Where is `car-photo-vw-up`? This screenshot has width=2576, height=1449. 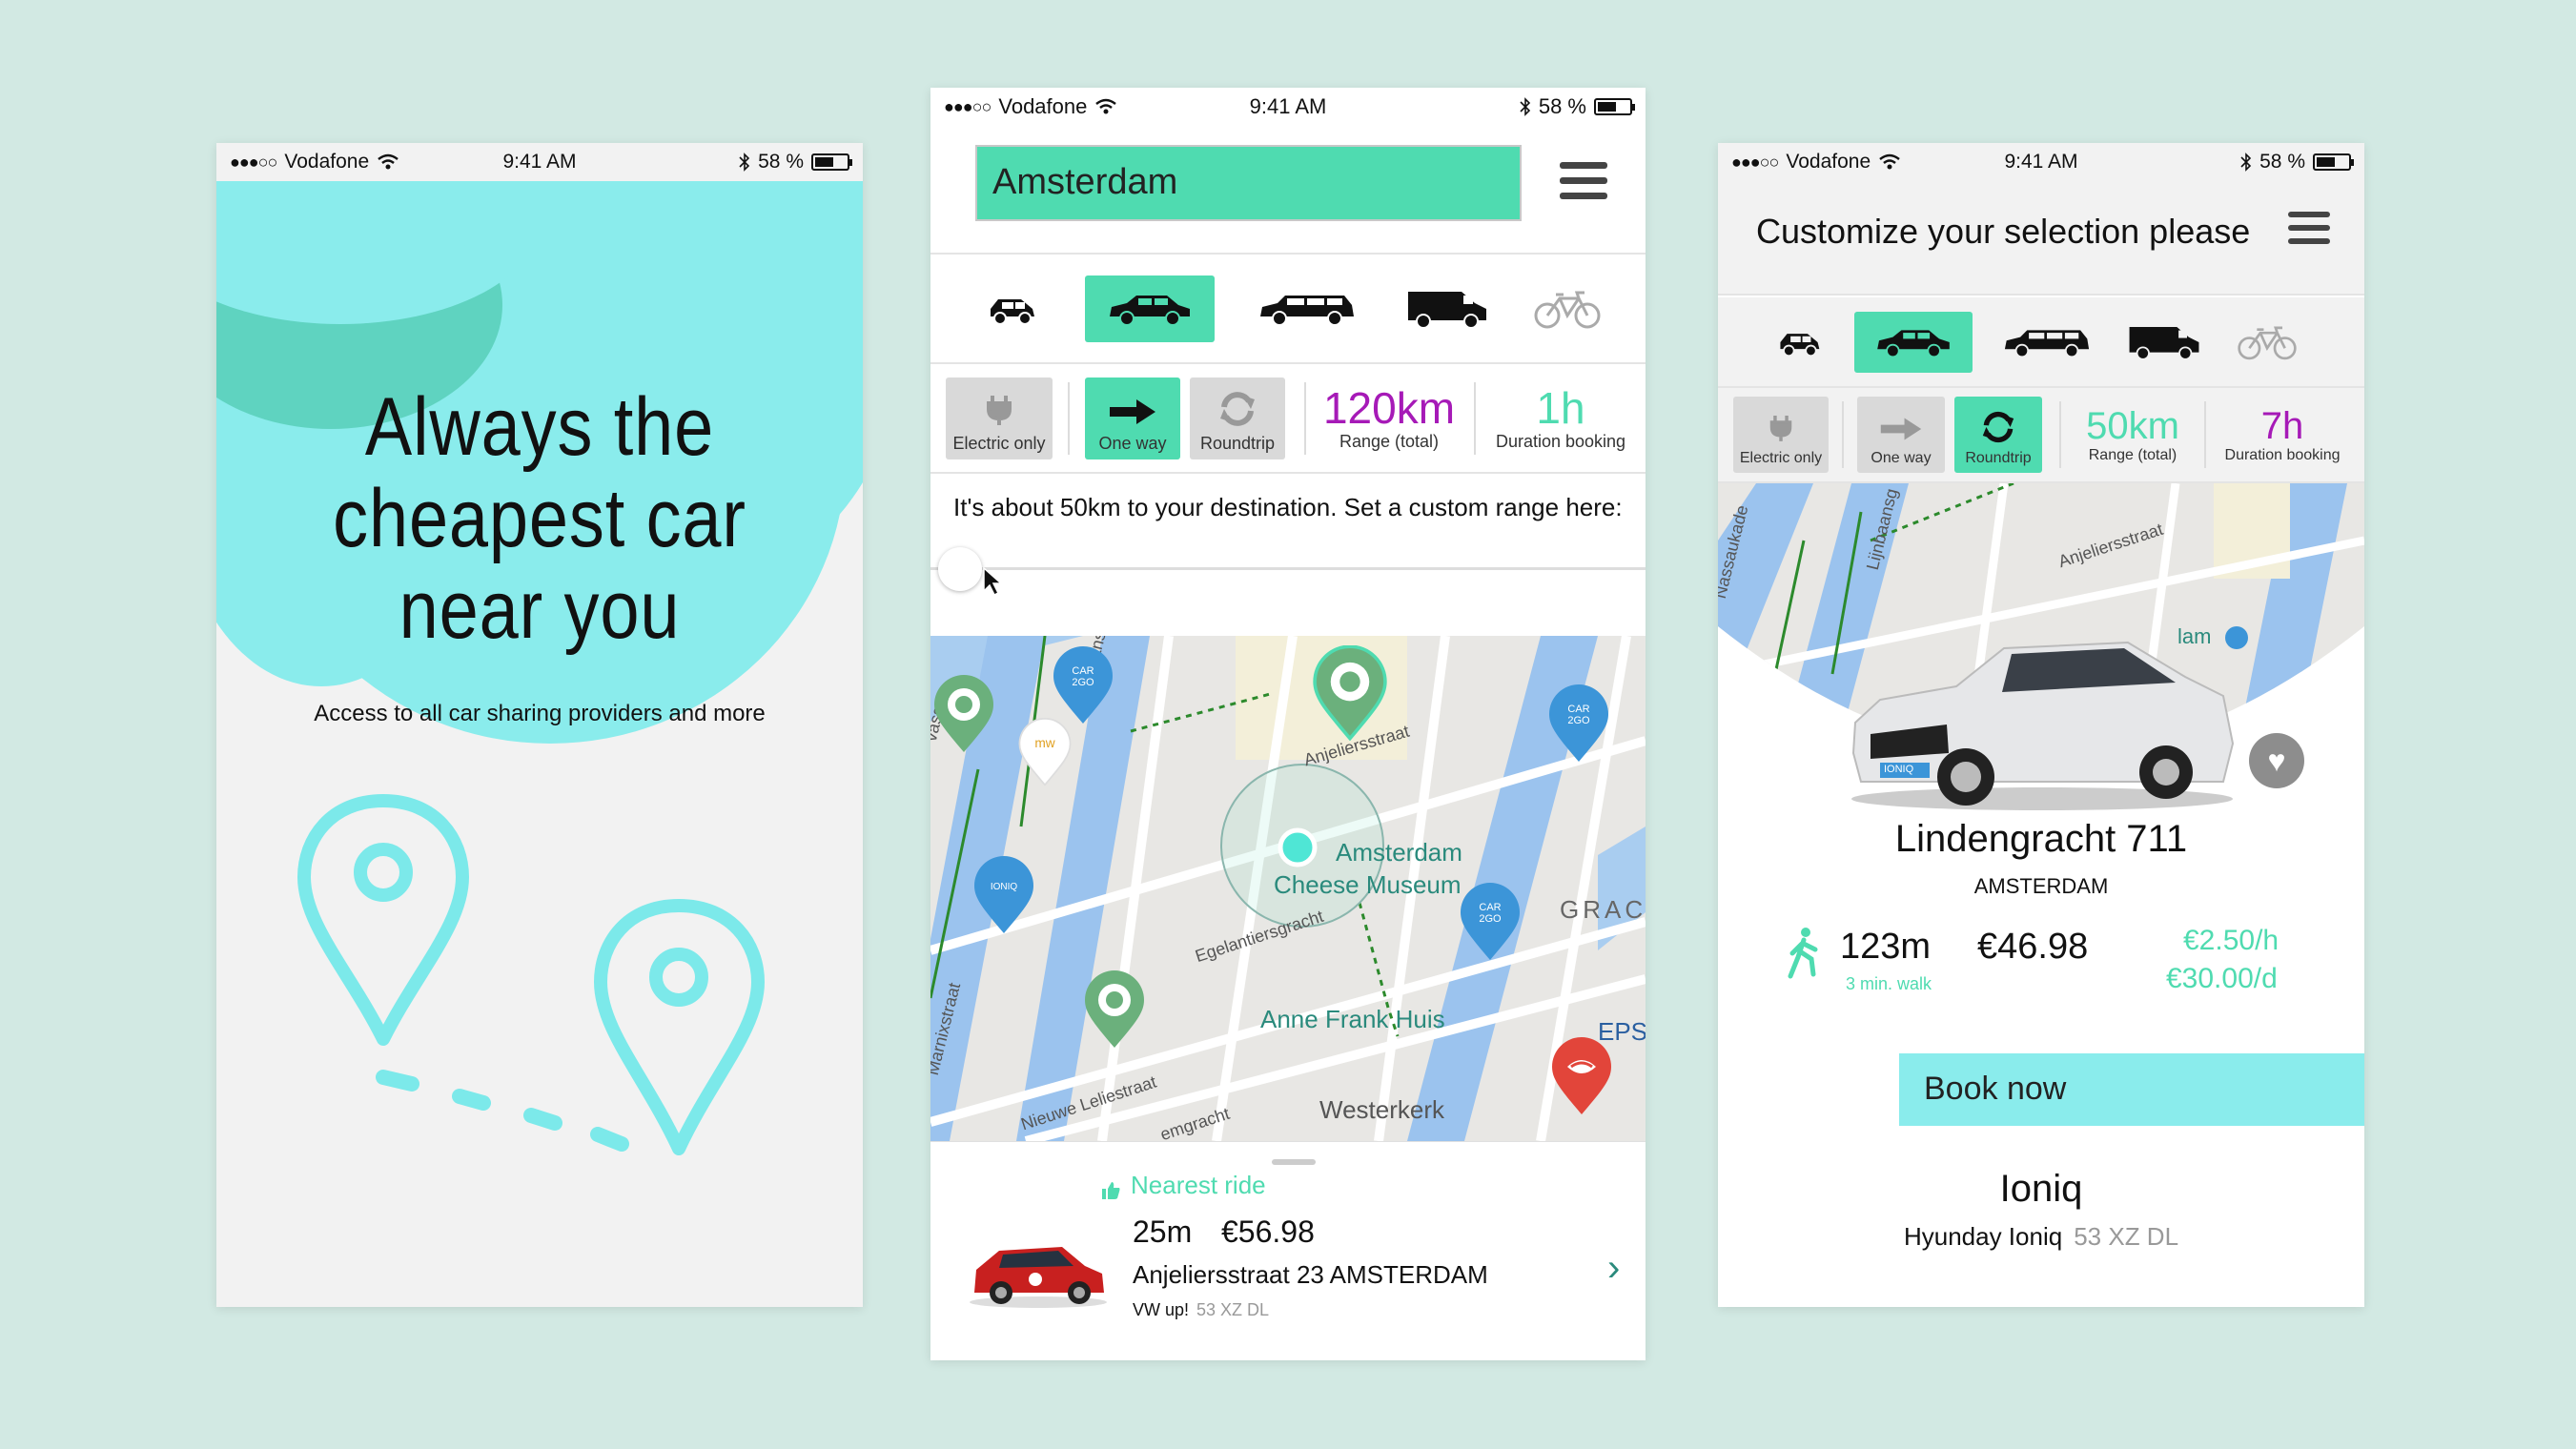 car-photo-vw-up is located at coordinates (1038, 1277).